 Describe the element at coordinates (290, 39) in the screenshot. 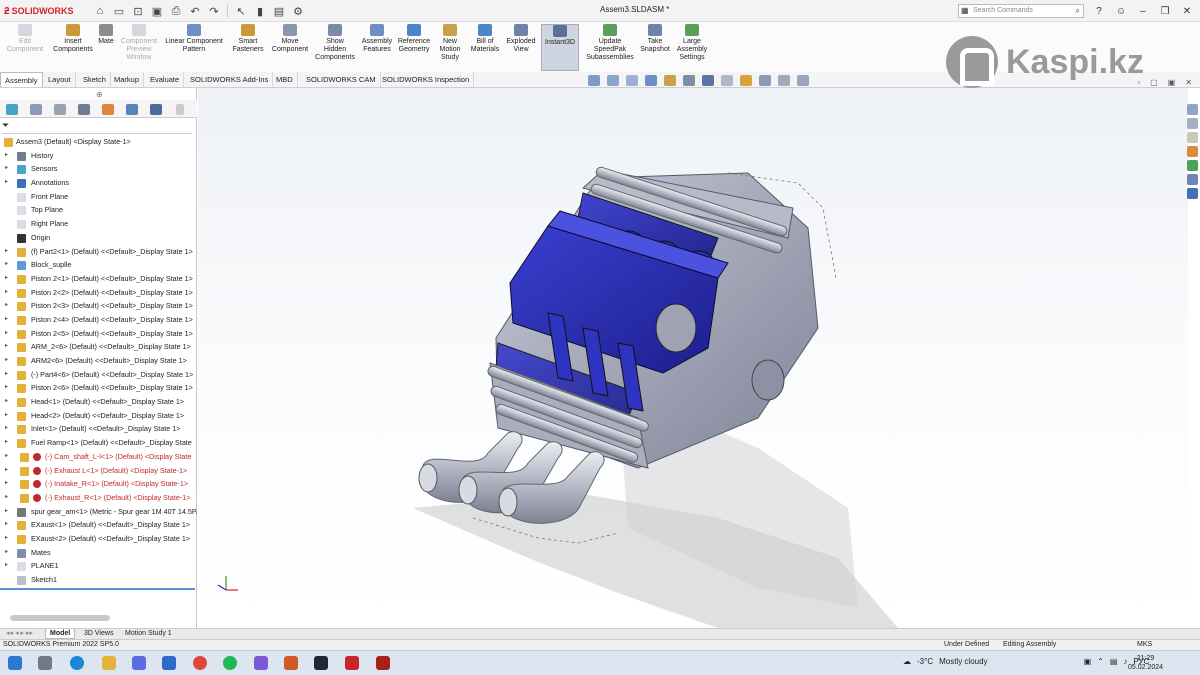

I see `ribbon-button-move-component: Move Component` at that location.